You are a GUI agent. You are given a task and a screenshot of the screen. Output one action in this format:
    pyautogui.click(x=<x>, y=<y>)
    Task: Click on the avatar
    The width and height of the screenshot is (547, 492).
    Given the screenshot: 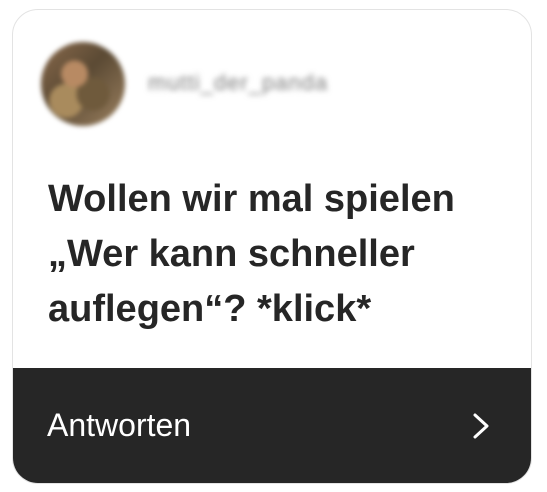 What is the action you would take?
    pyautogui.click(x=83, y=84)
    